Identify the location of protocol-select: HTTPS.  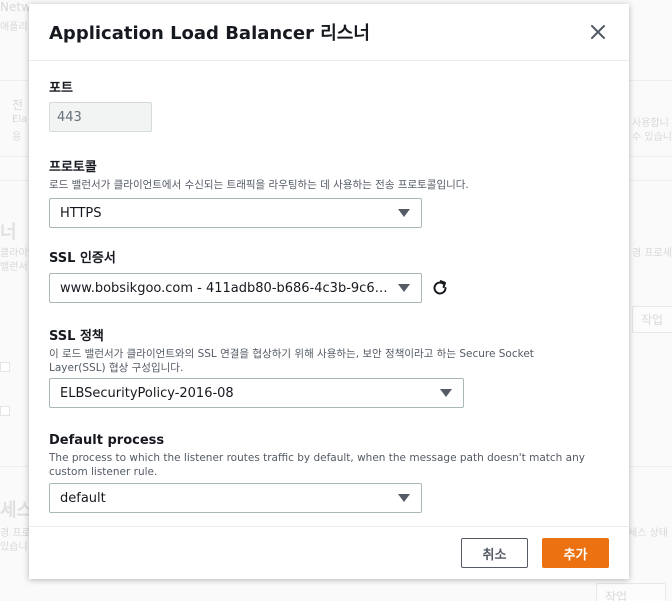
(235, 213).